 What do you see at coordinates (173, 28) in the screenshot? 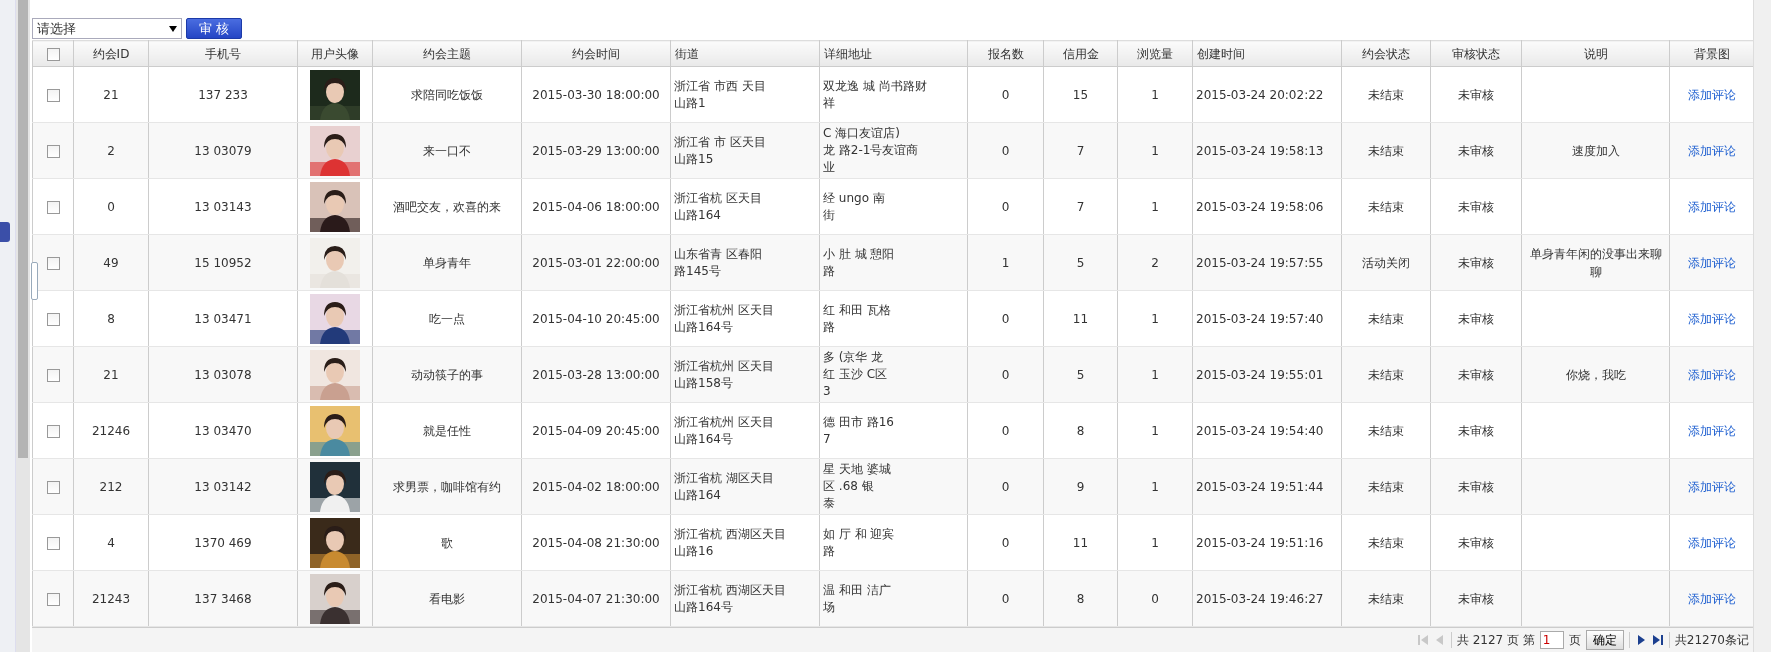
I see `caret-icon` at bounding box center [173, 28].